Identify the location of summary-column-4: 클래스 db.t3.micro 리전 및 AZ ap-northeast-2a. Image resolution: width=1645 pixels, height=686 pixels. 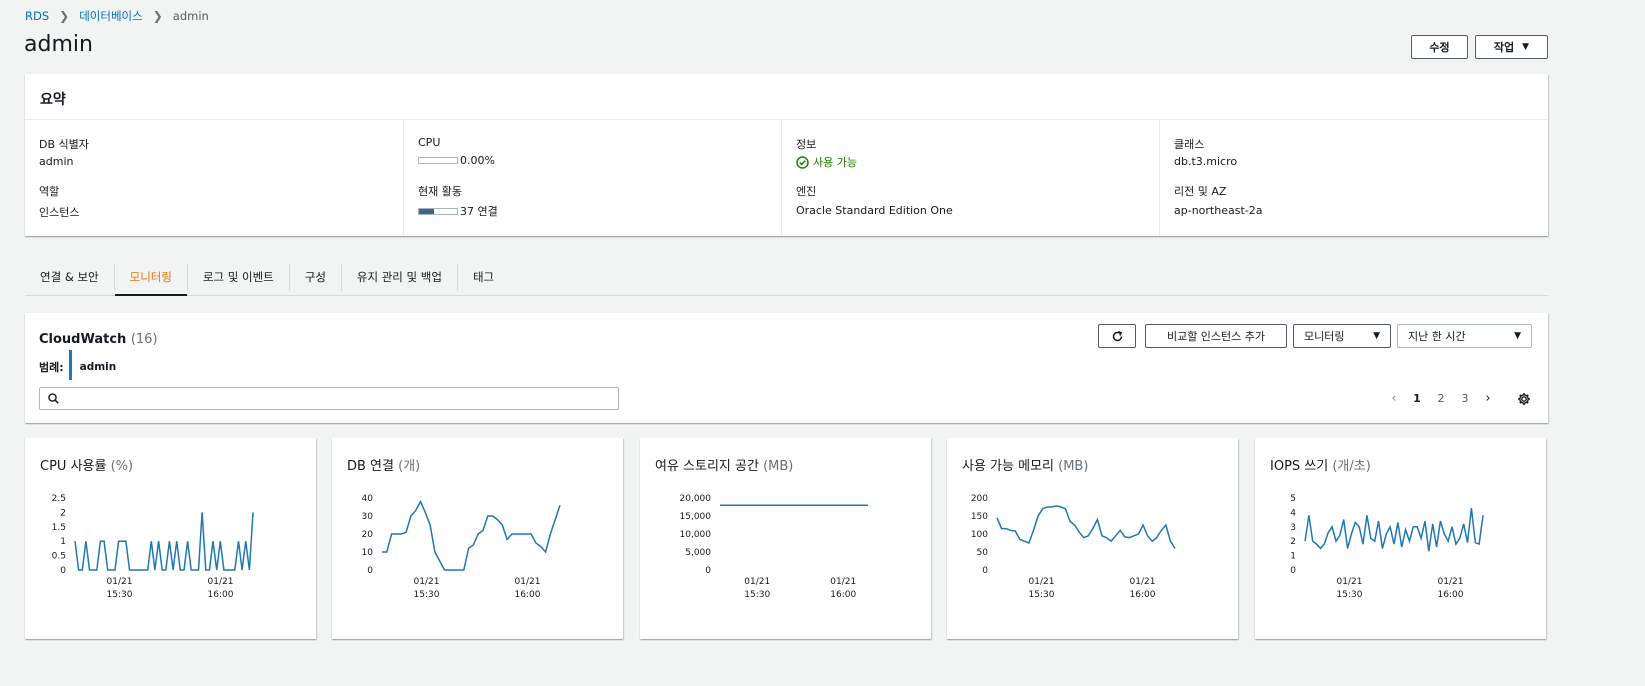
(1353, 178).